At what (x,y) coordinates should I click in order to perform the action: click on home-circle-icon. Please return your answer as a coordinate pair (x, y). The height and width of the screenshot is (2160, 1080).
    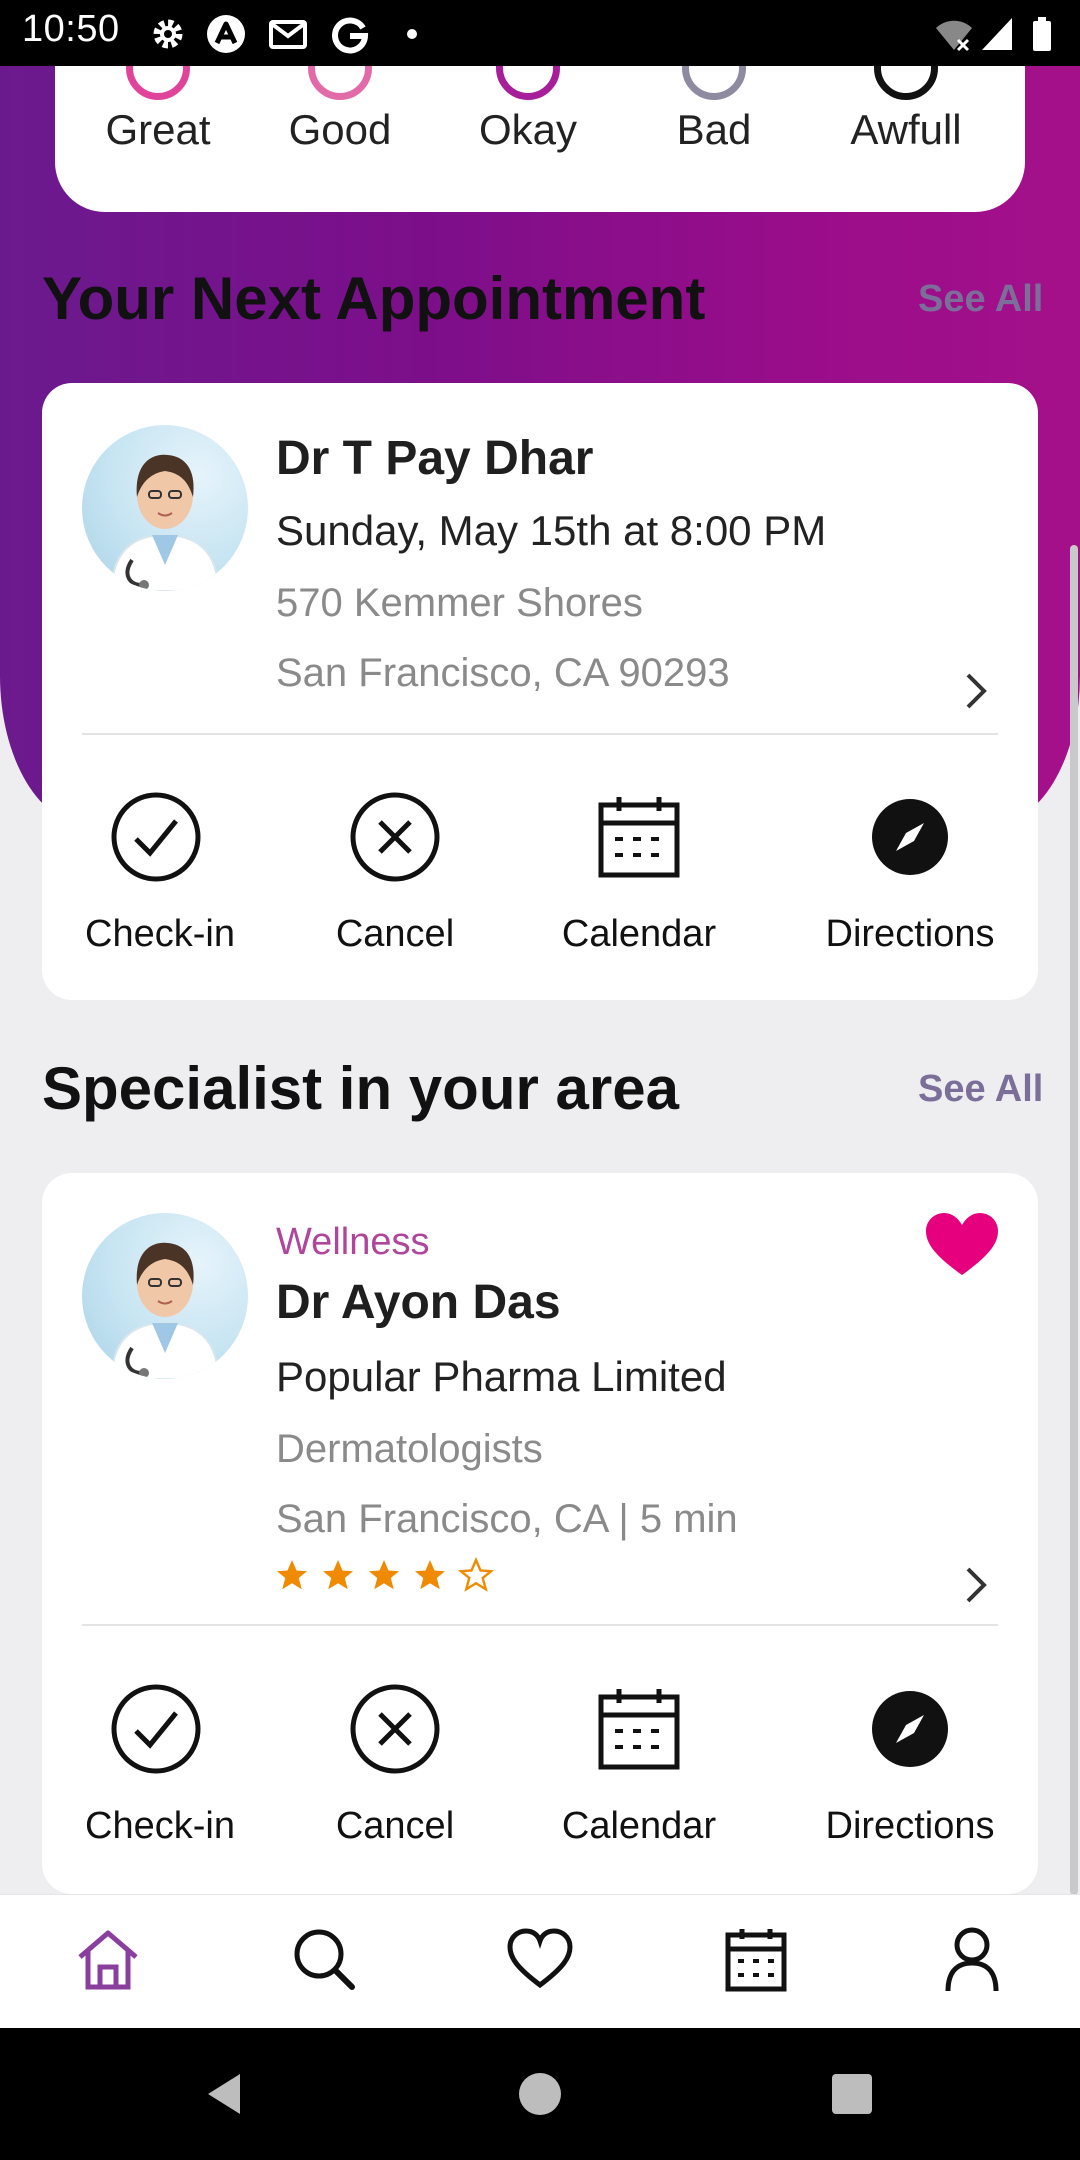
    Looking at the image, I should click on (540, 2094).